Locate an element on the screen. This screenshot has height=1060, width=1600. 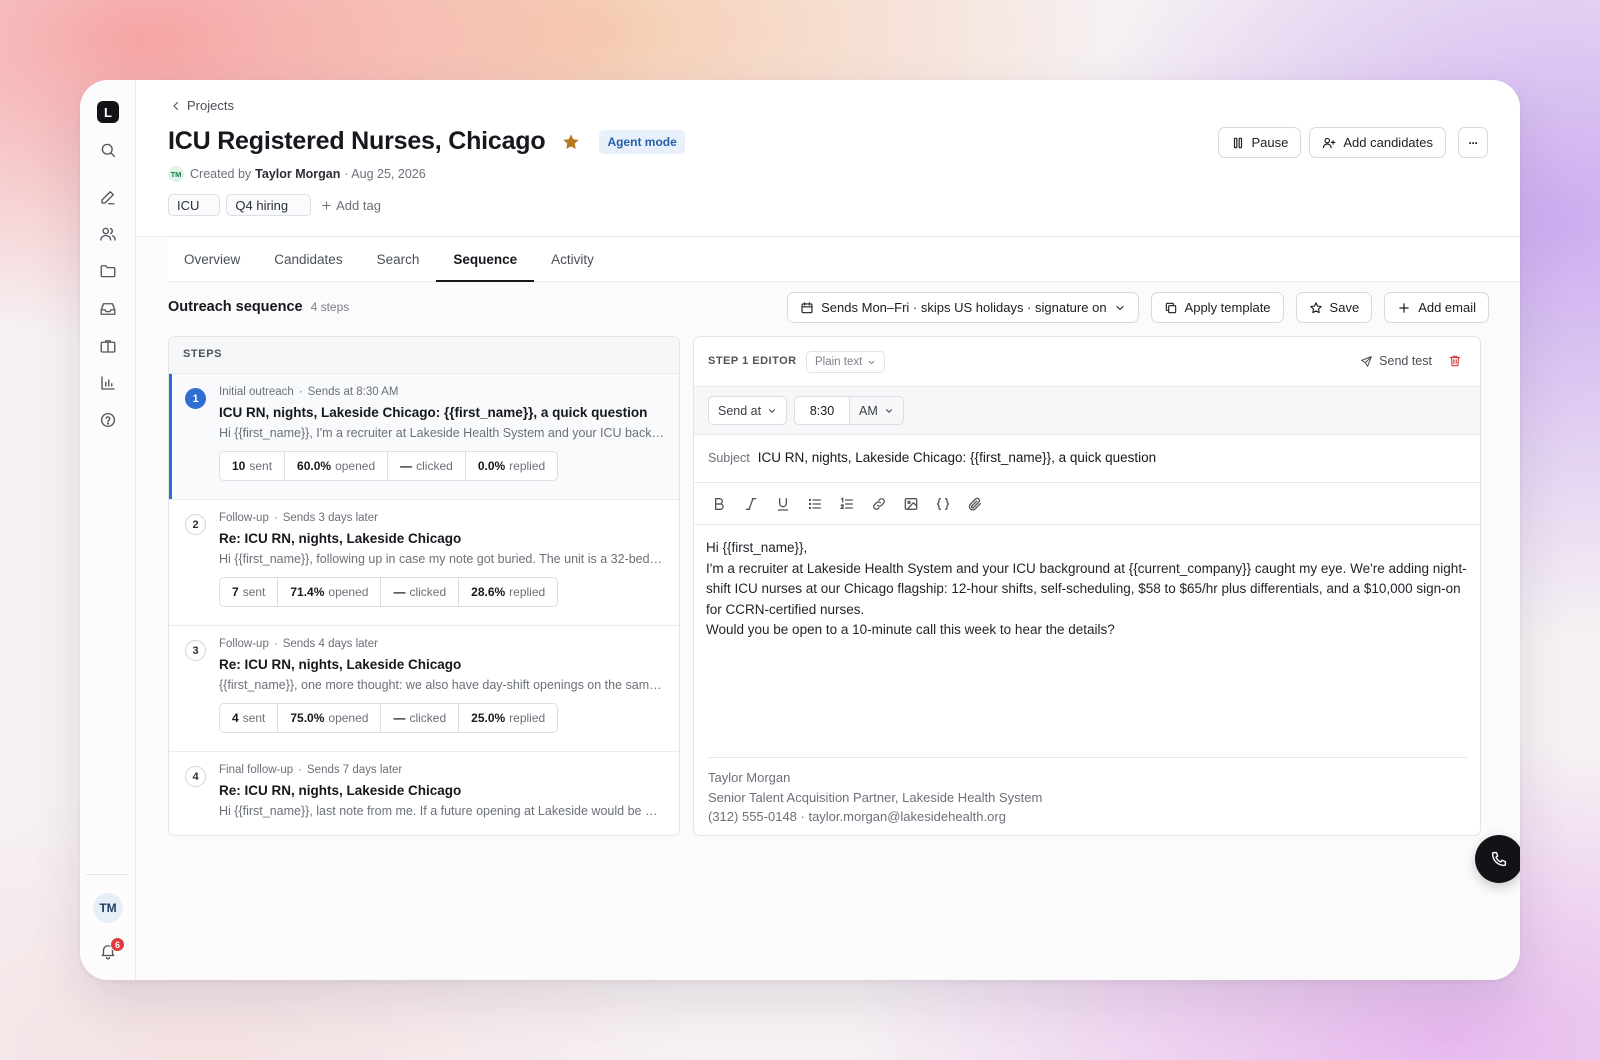
ampm-select: AM is located at coordinates (877, 410).